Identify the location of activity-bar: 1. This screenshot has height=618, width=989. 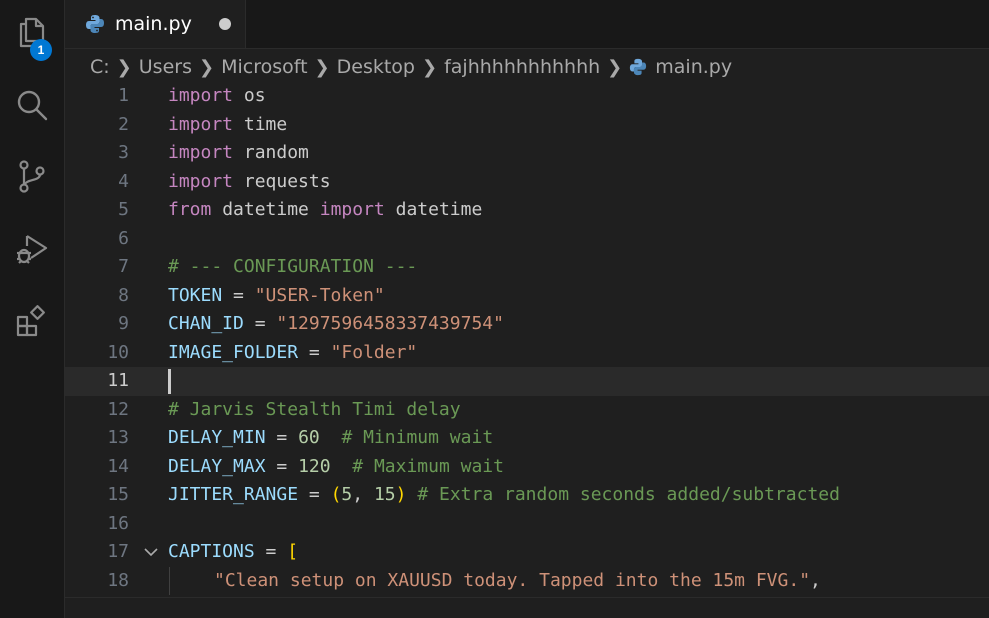
(32, 309).